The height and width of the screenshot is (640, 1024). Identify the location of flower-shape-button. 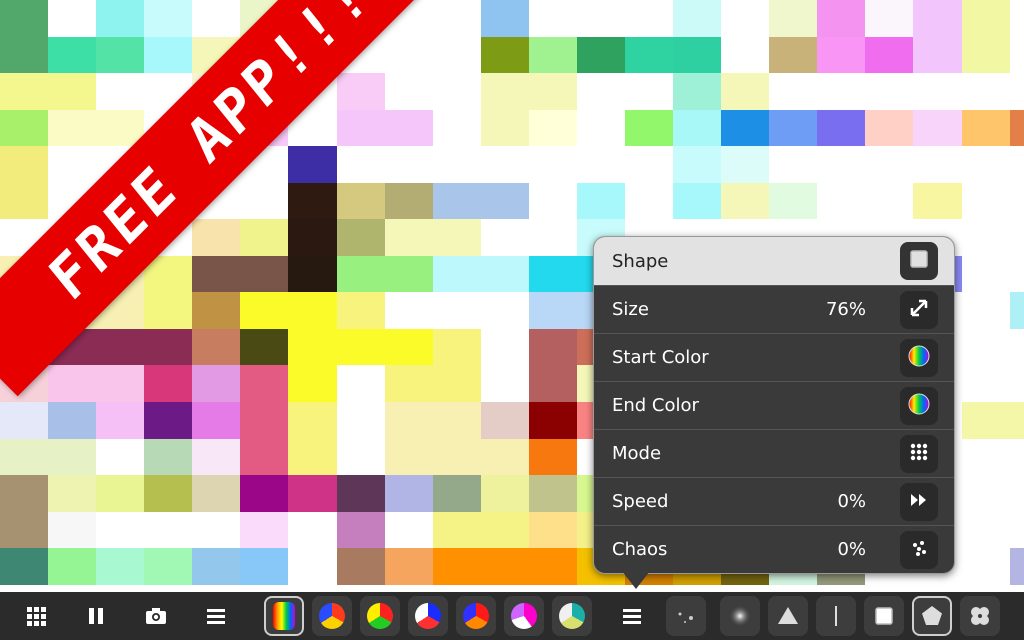
(980, 616).